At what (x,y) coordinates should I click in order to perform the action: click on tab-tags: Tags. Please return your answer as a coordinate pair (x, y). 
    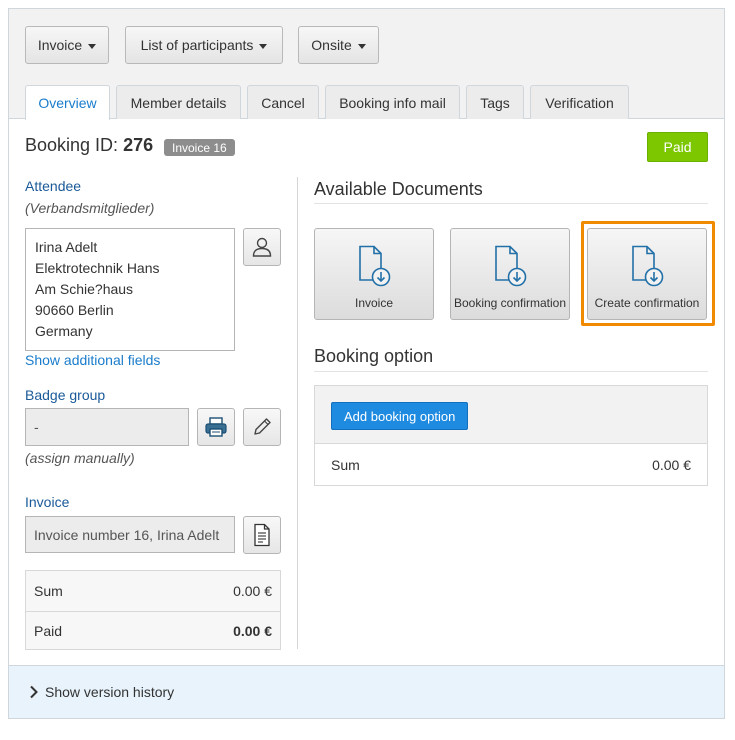
    Looking at the image, I should click on (495, 102).